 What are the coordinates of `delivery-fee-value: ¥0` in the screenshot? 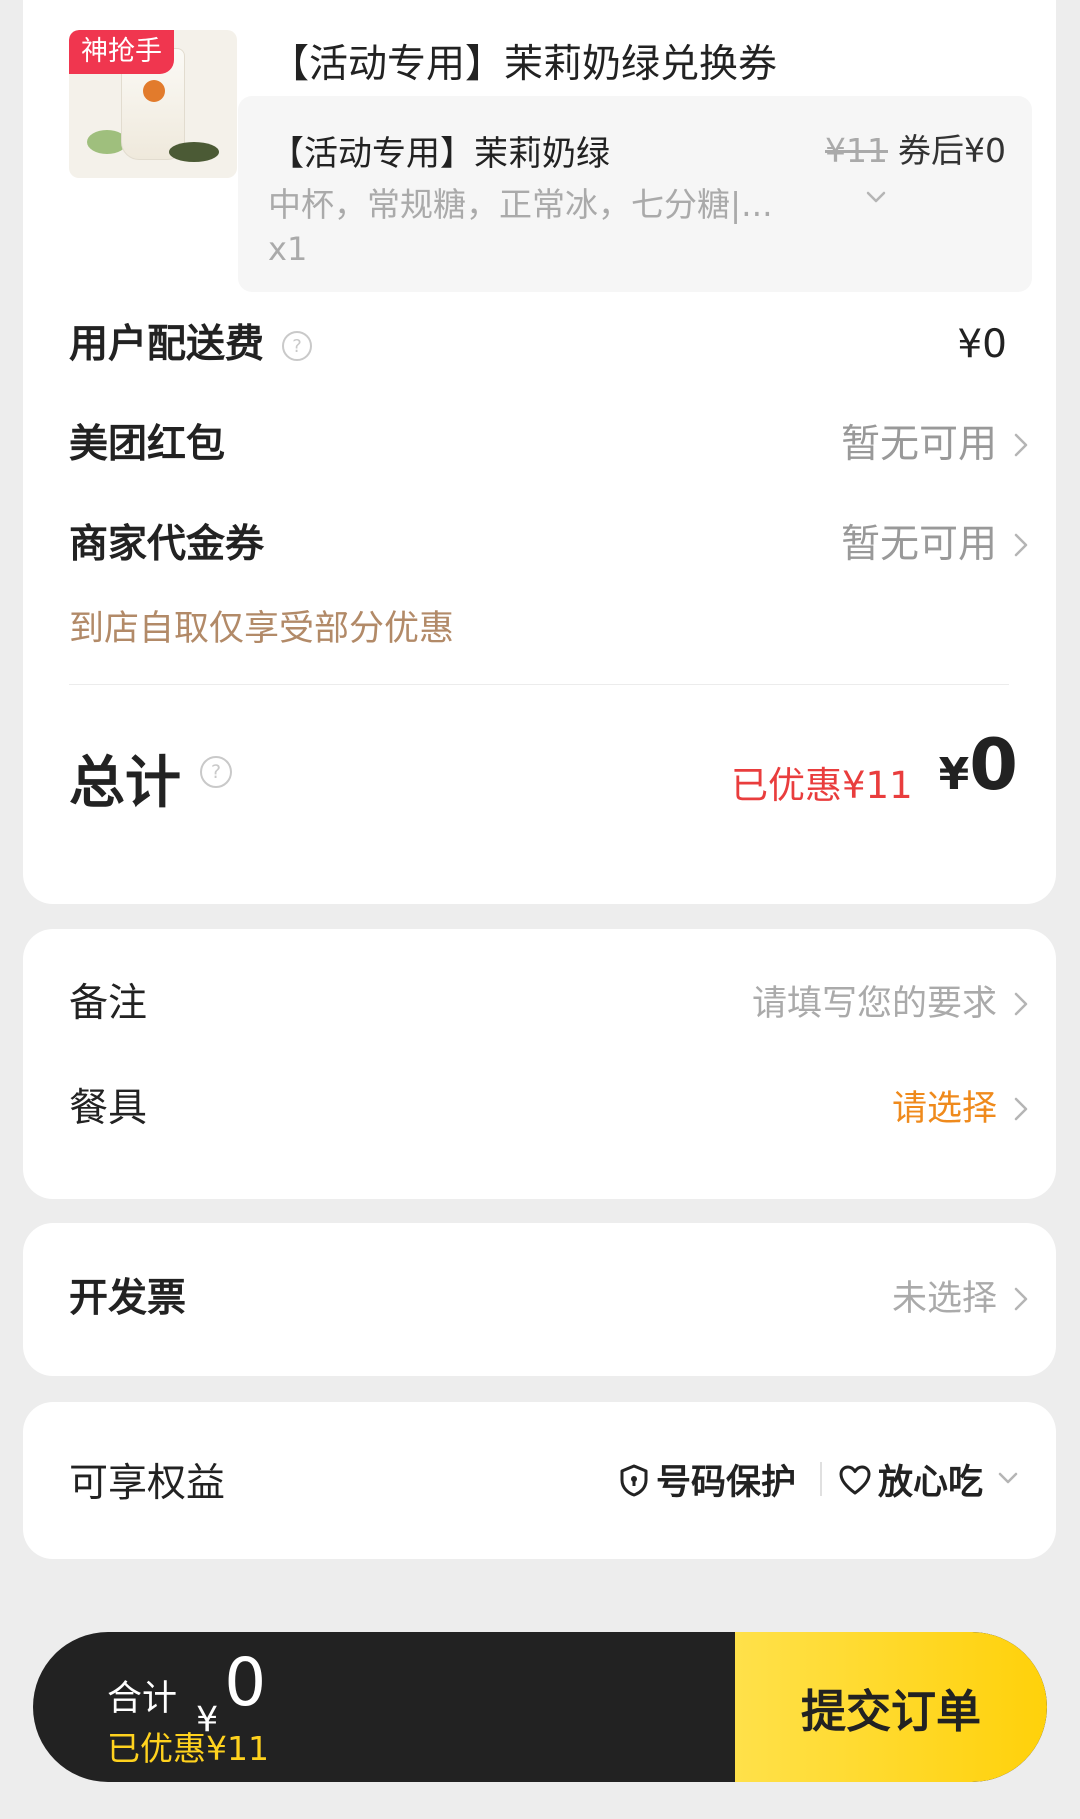 It's located at (982, 344).